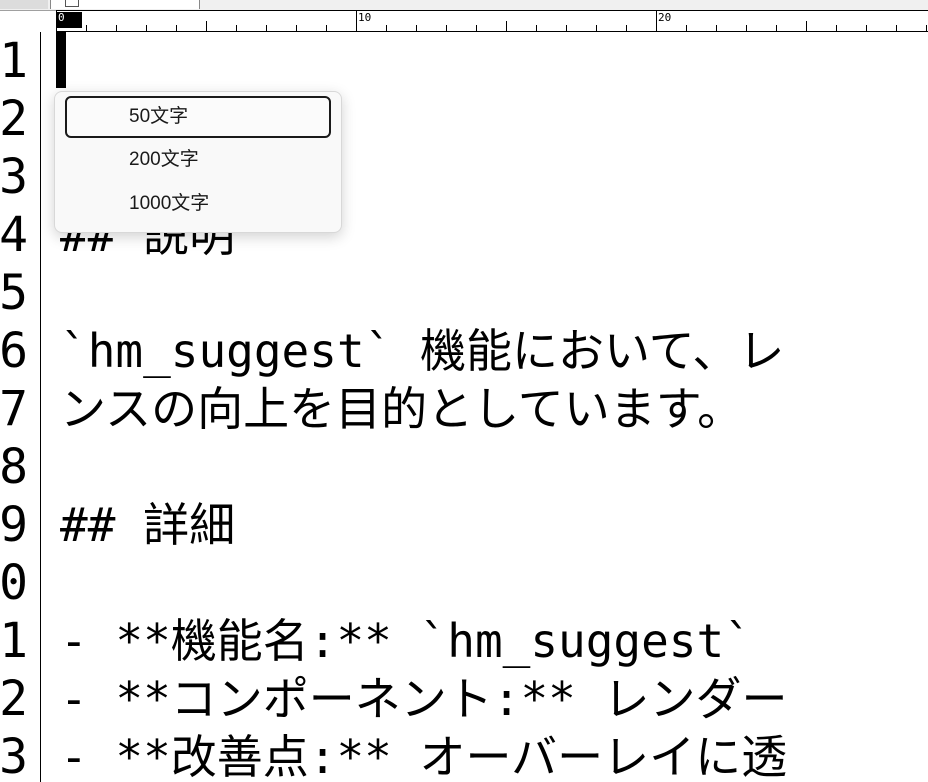 The width and height of the screenshot is (928, 782). I want to click on editor-line: ンスの向上を目的としています。, so click(402, 409).